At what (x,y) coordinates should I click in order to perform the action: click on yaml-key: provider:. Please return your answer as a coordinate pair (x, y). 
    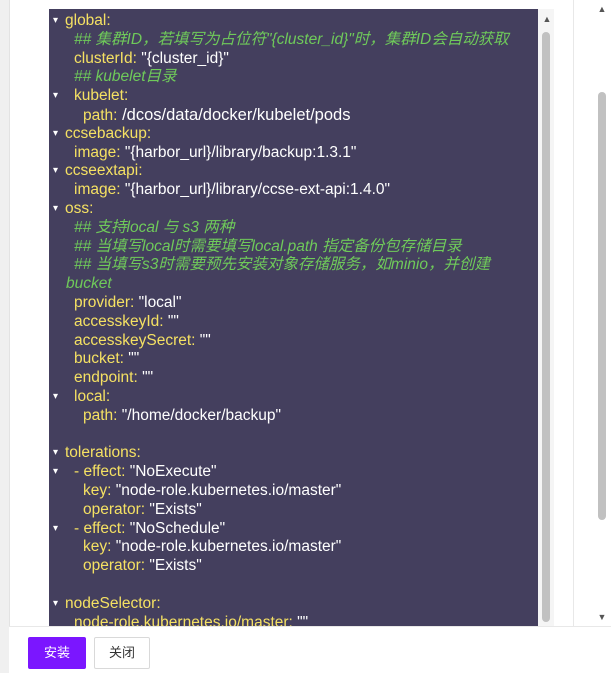
    Looking at the image, I should click on (104, 302).